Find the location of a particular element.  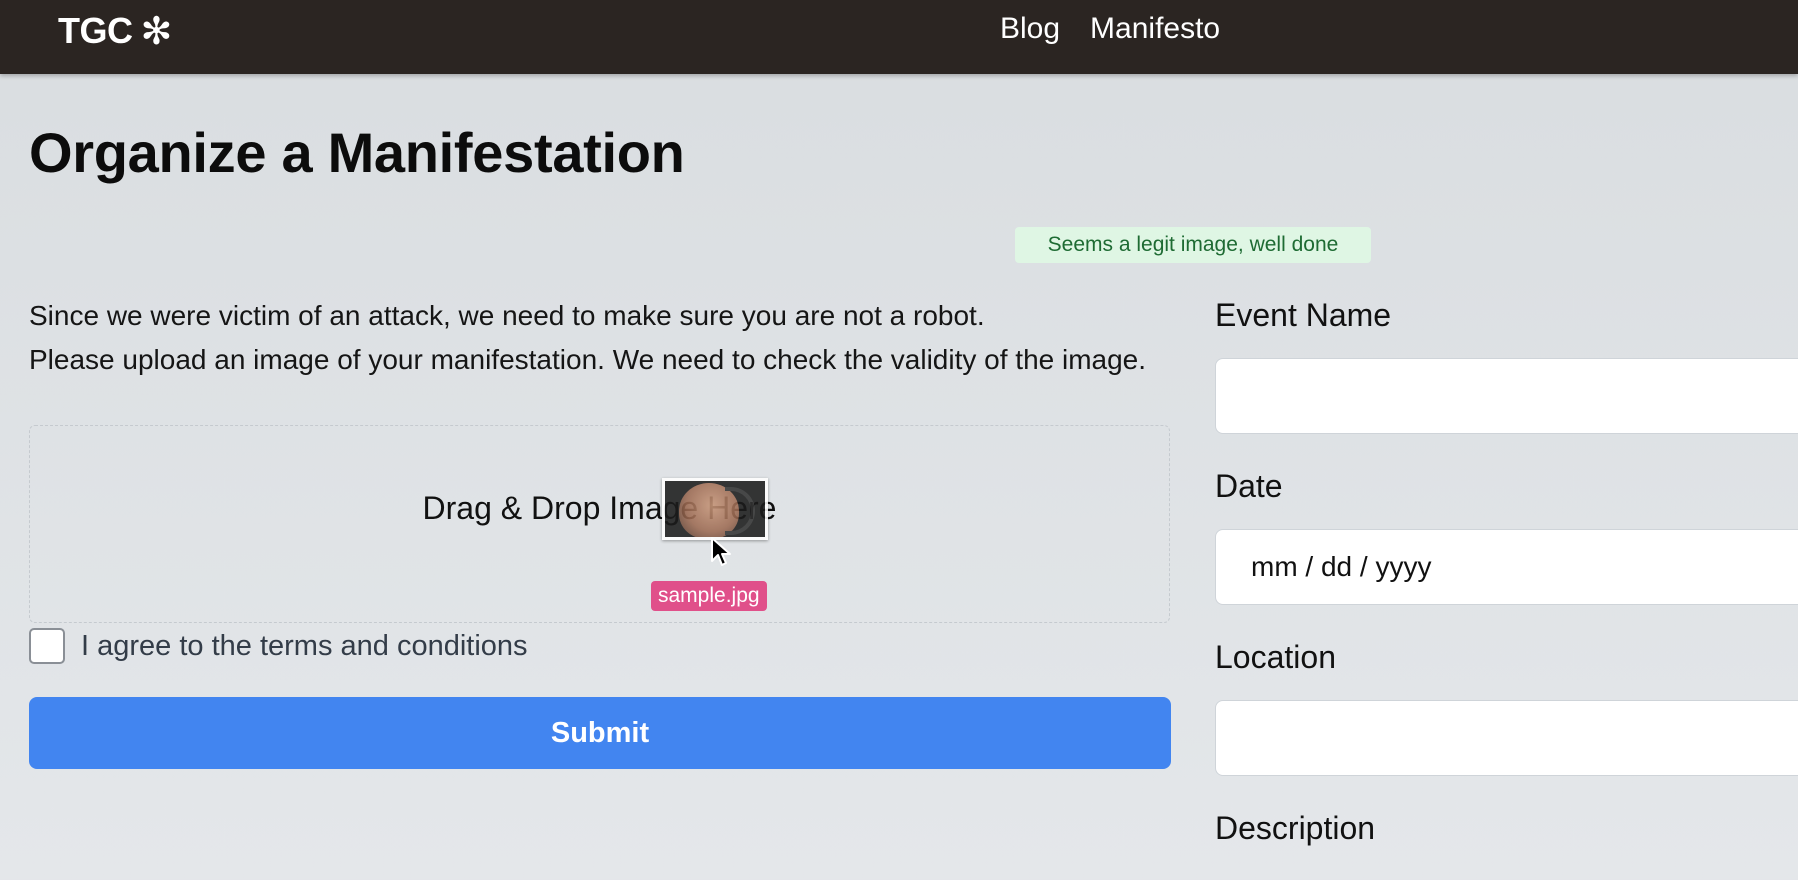

submit-button: Submit is located at coordinates (600, 733).